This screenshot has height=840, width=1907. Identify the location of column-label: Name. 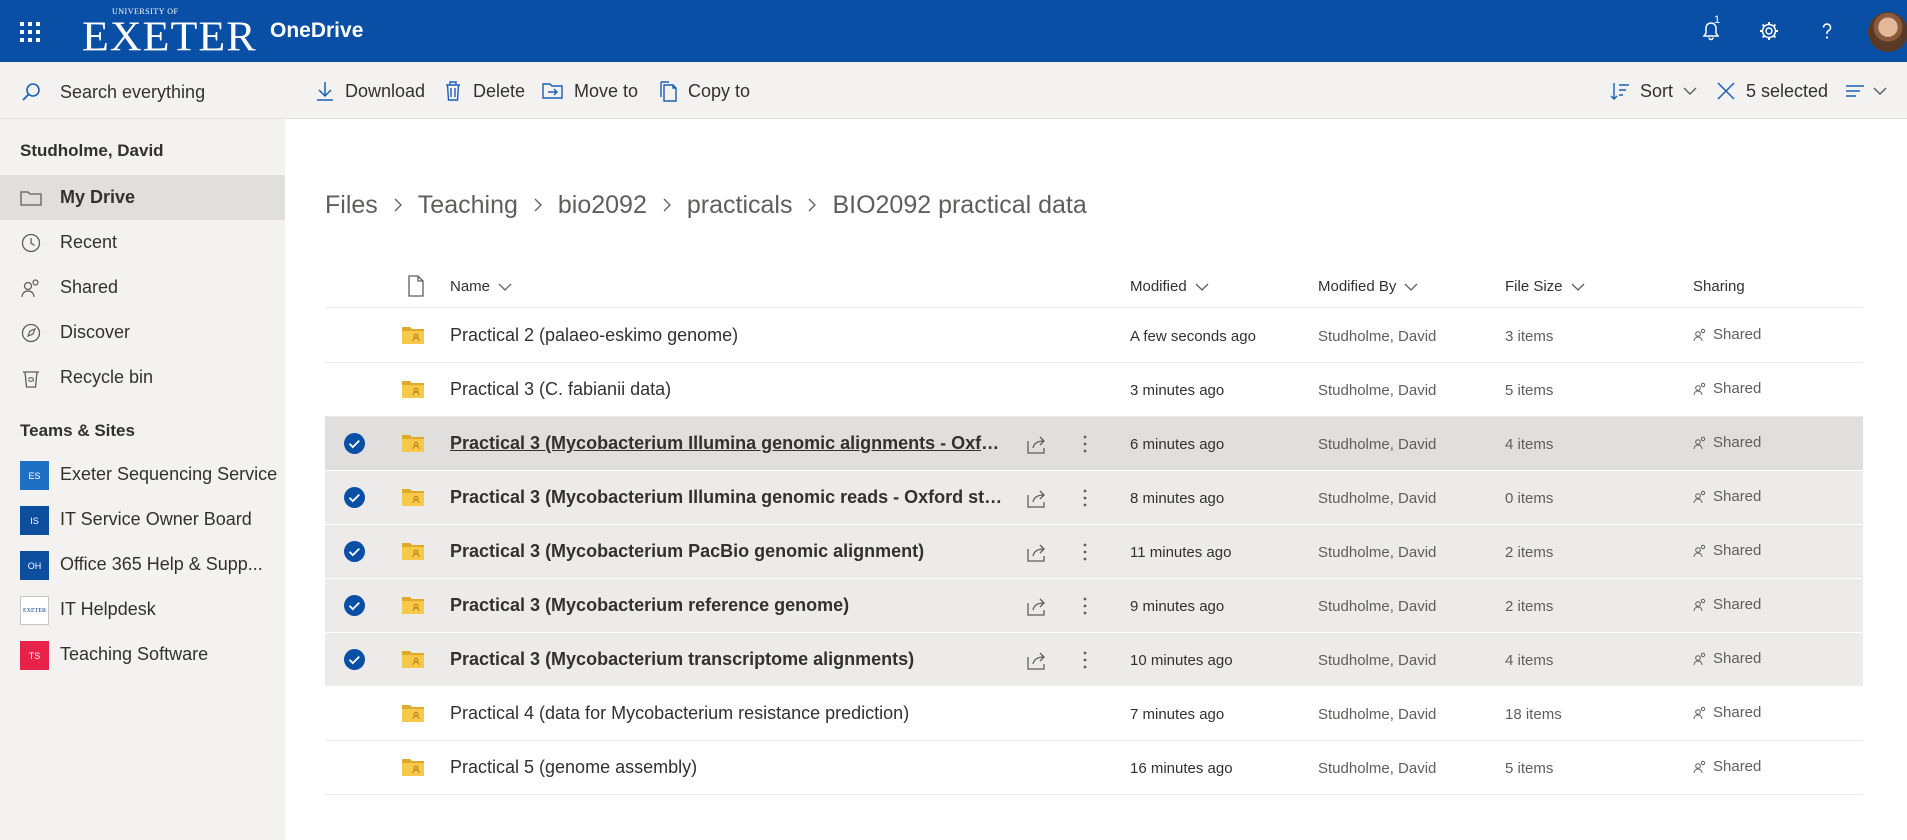
(470, 286).